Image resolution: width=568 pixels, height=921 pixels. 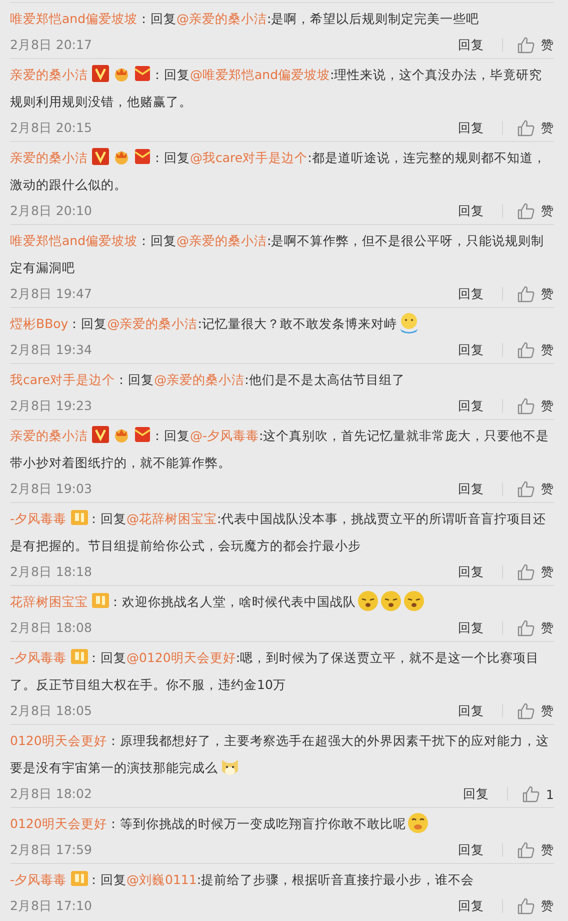 I want to click on like-button: 1, so click(x=538, y=794).